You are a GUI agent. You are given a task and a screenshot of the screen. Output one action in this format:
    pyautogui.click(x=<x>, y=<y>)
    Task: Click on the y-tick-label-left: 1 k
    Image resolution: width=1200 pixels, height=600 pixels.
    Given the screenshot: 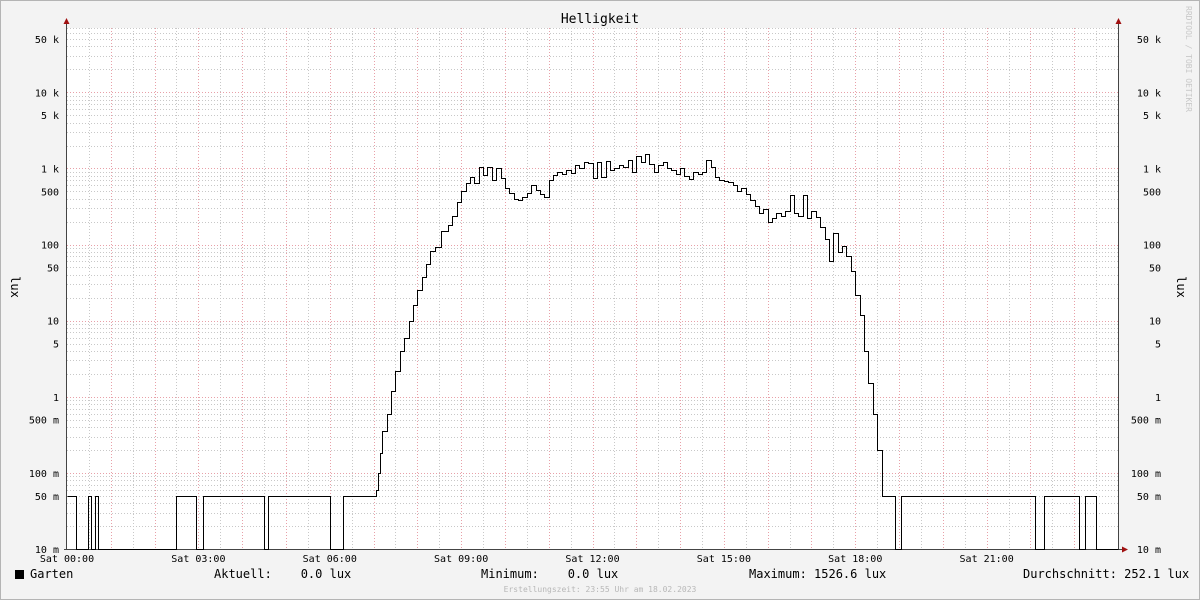 What is the action you would take?
    pyautogui.click(x=50, y=169)
    